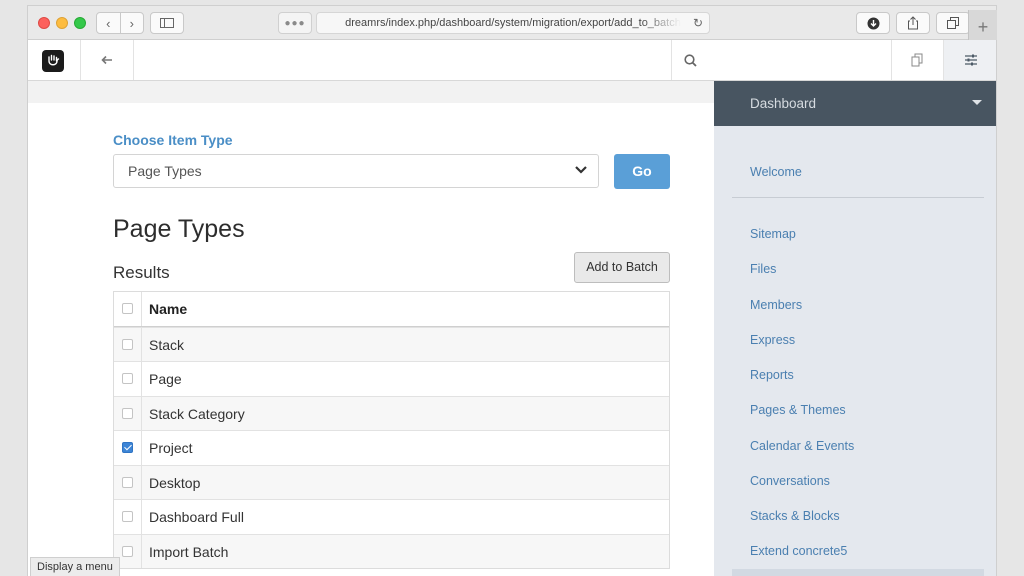 This screenshot has width=1024, height=576. I want to click on search-icon, so click(690, 60).